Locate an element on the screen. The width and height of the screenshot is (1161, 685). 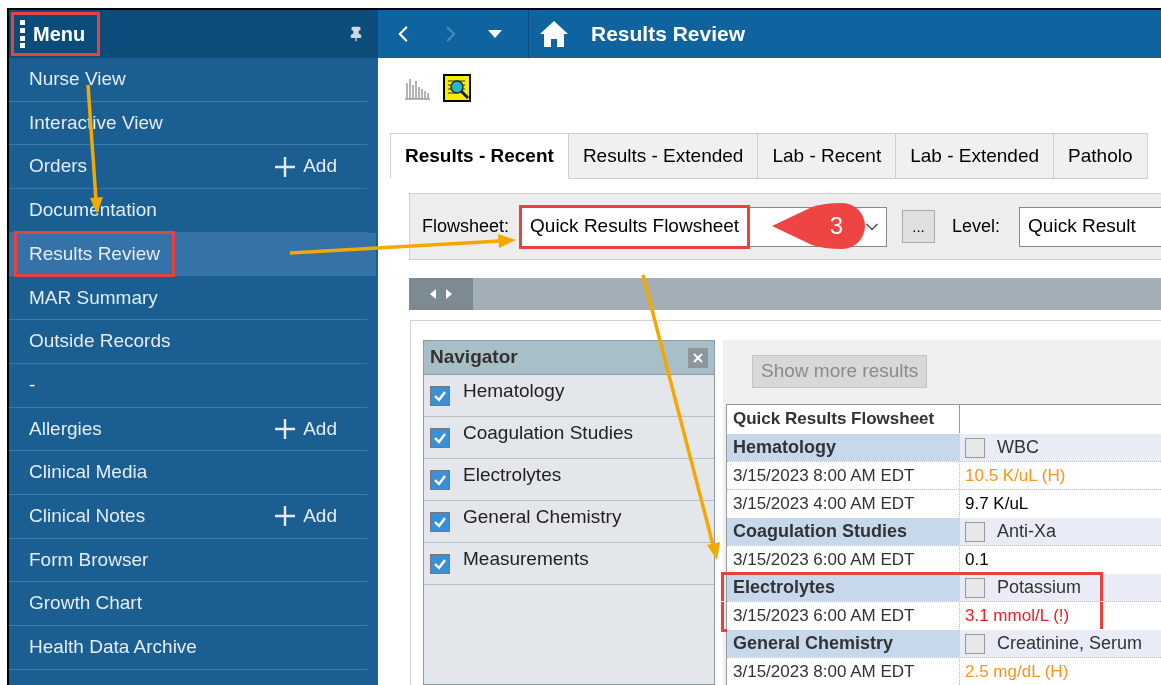
column-header: Quick Results Flowsheet is located at coordinates (843, 419).